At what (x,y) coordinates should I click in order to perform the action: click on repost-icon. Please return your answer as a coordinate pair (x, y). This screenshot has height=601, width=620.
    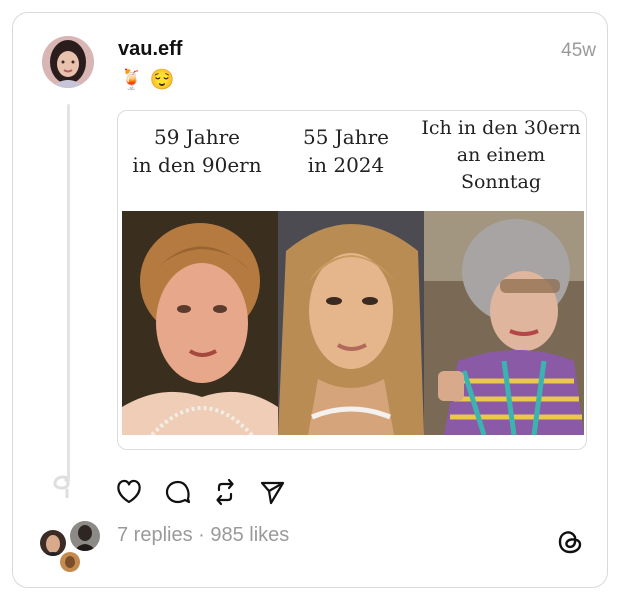
    Looking at the image, I should click on (225, 492).